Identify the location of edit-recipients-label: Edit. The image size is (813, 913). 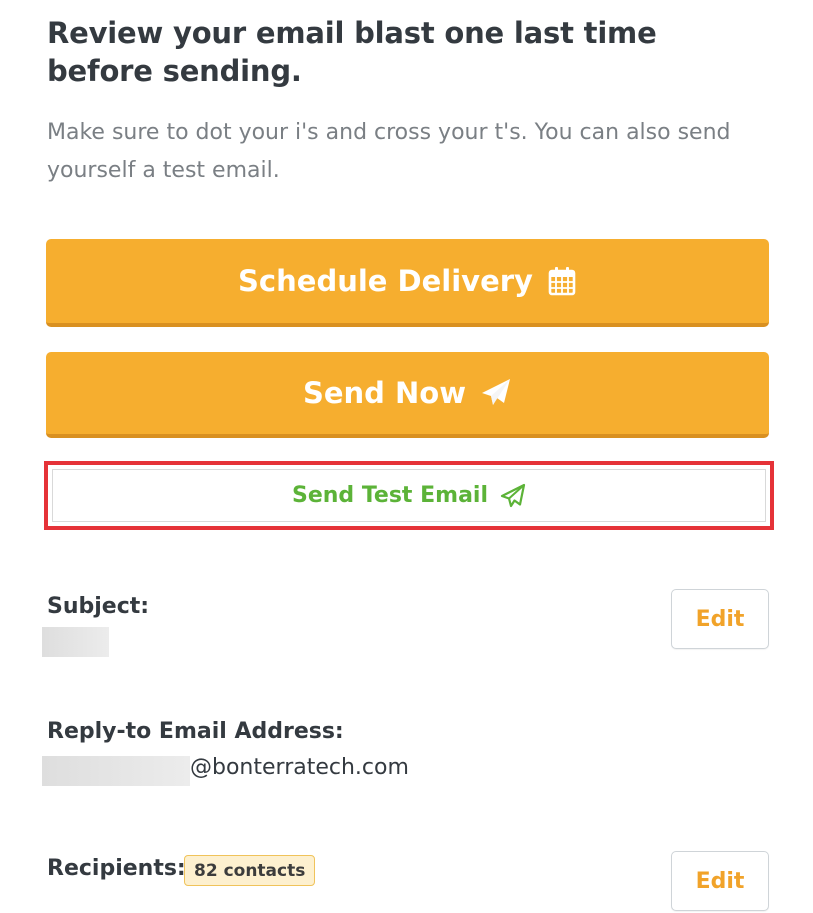
(720, 881).